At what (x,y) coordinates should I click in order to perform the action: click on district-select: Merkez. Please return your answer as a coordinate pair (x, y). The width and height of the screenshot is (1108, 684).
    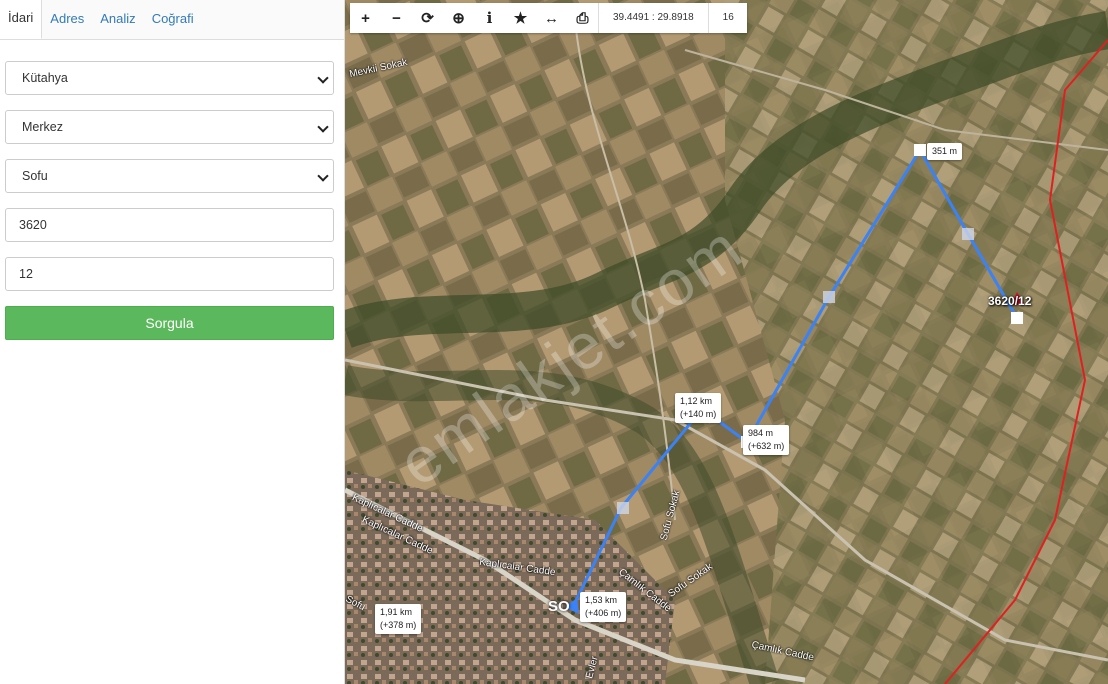
    Looking at the image, I should click on (169, 127).